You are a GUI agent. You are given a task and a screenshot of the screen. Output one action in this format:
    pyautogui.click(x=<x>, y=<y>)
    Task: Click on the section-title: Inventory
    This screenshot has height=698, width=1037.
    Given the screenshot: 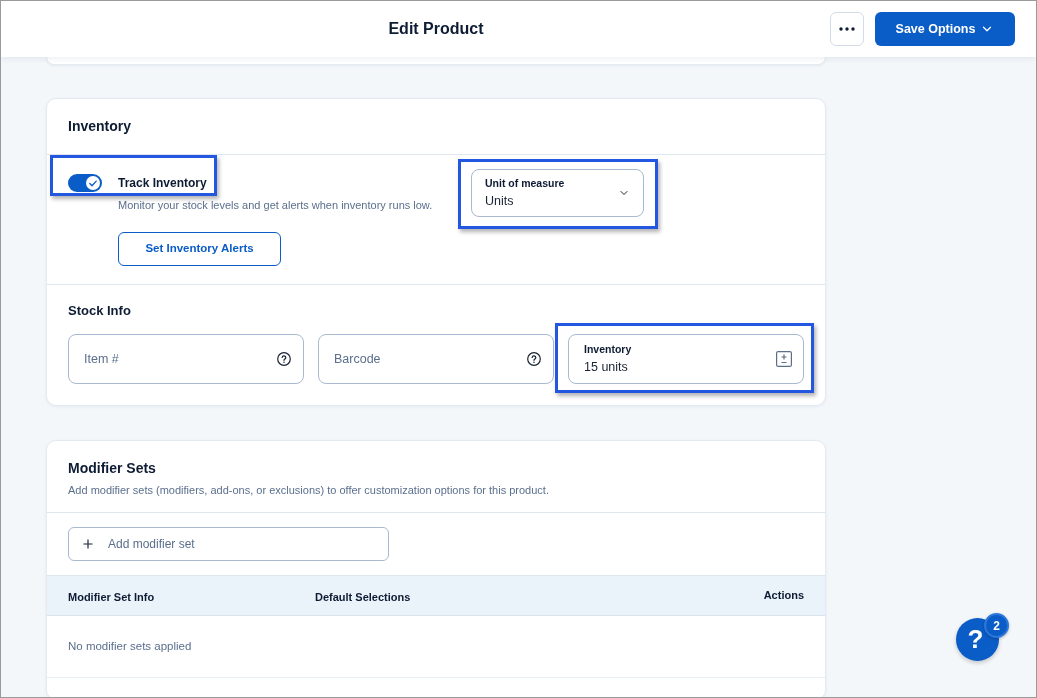 What is the action you would take?
    pyautogui.click(x=99, y=126)
    